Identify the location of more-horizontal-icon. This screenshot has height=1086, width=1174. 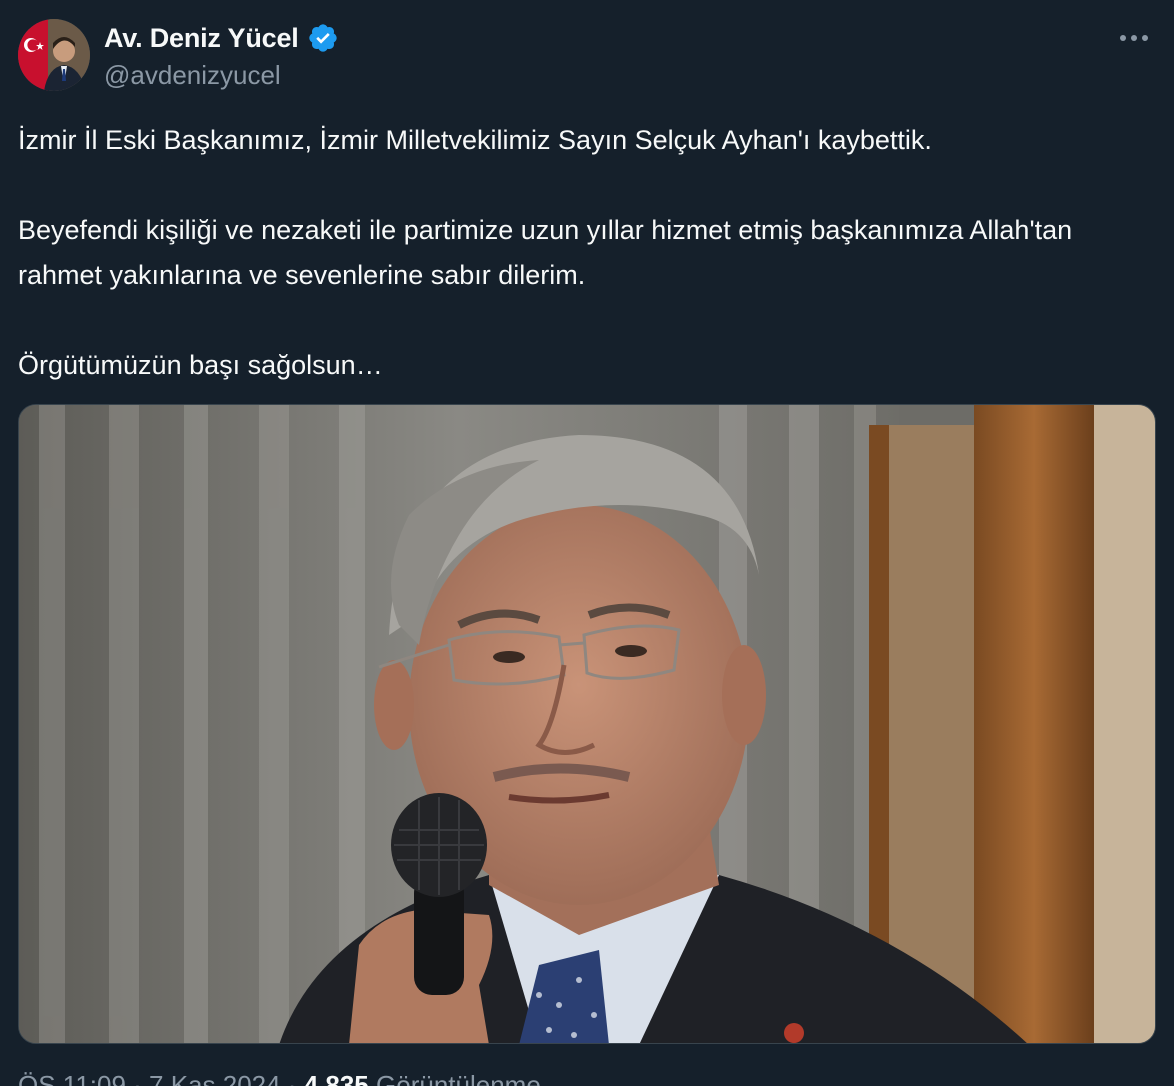
(1134, 38).